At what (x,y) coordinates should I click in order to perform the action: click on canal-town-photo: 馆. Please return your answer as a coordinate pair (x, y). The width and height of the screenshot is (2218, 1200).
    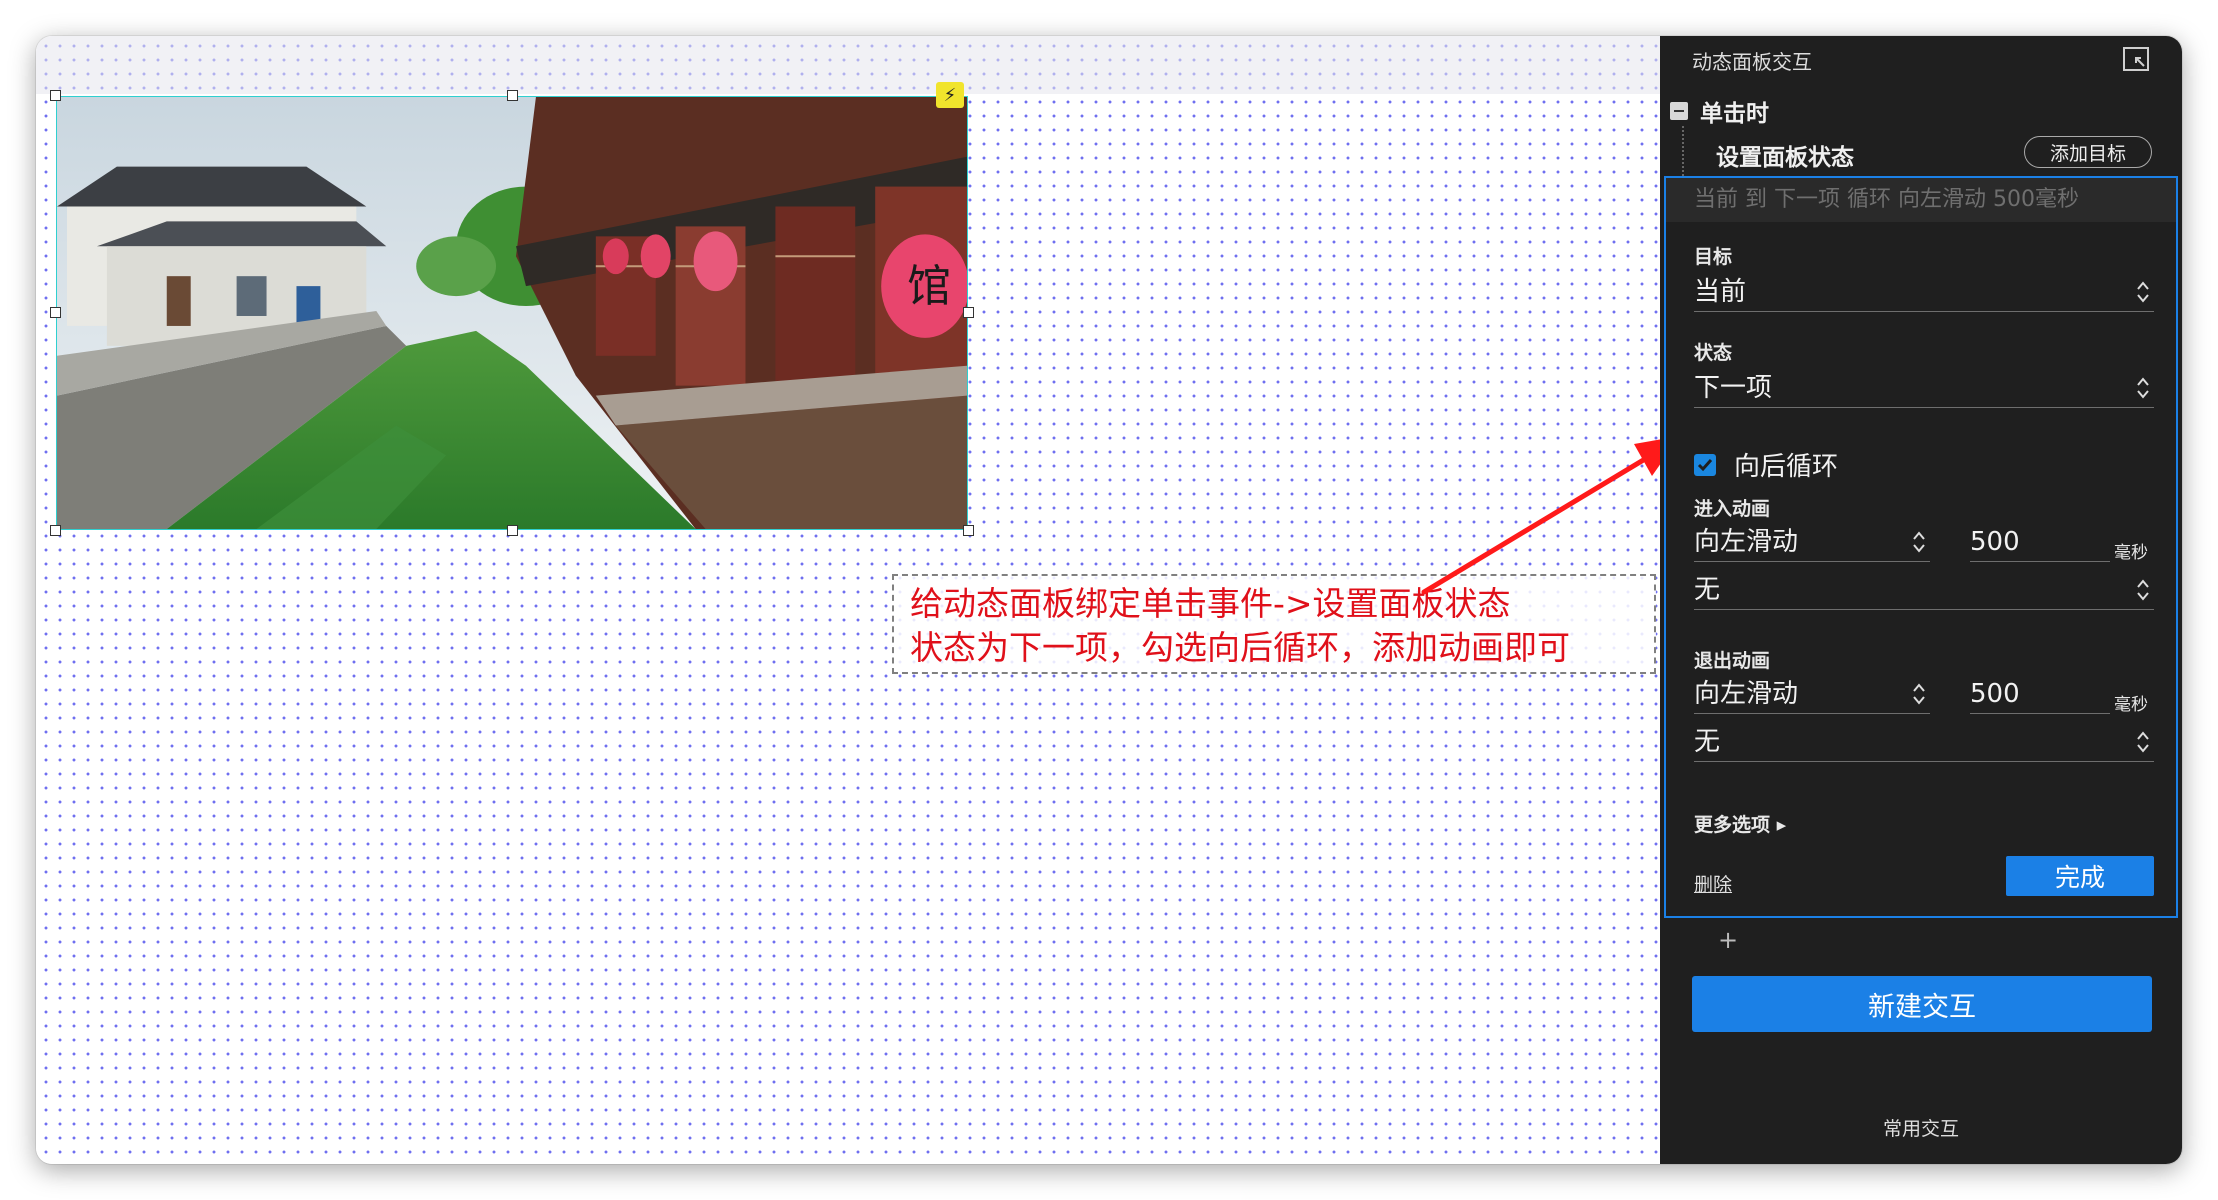
    Looking at the image, I should click on (512, 313).